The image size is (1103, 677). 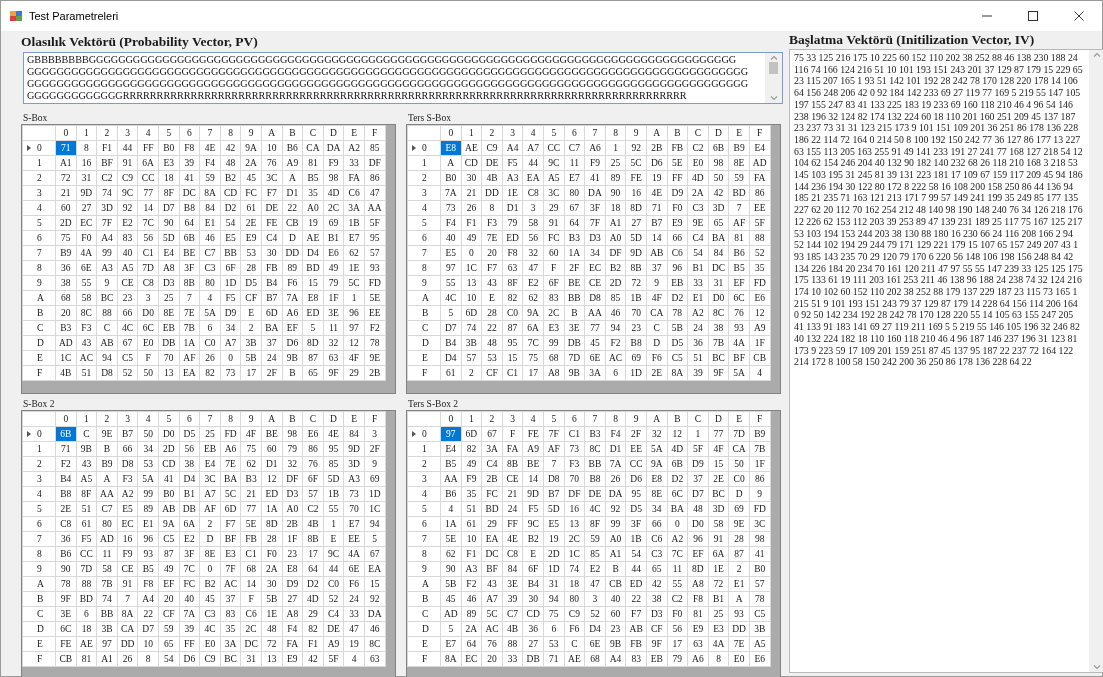 I want to click on table-cell: DF, so click(x=292, y=479).